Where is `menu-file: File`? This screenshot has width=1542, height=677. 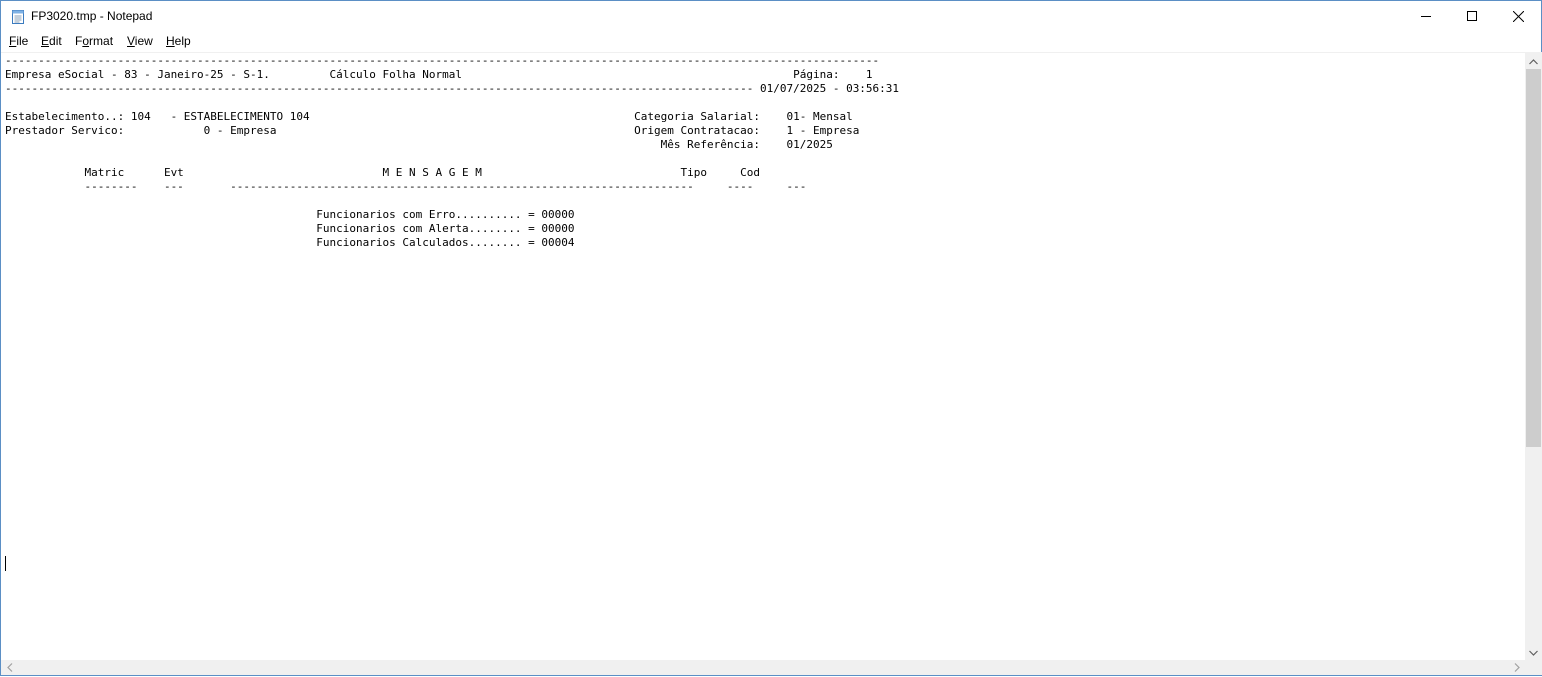 menu-file: File is located at coordinates (18, 41).